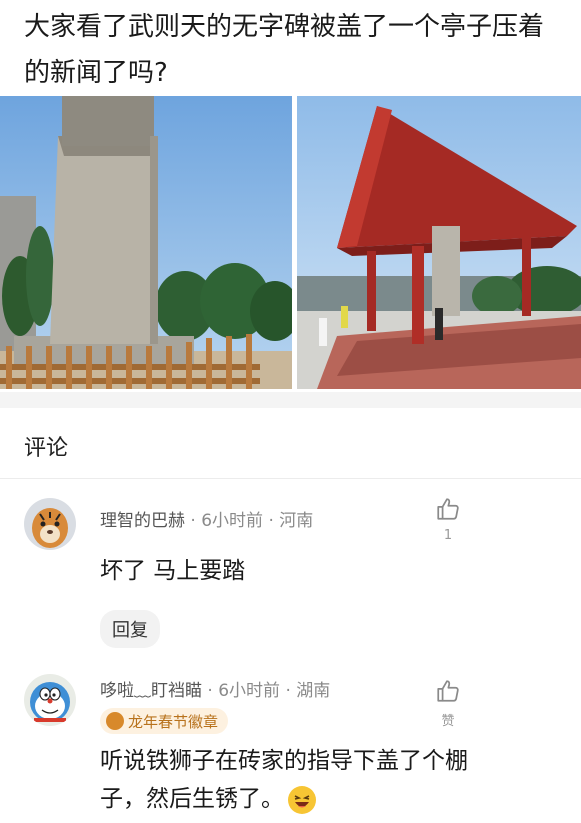 The image size is (581, 823). What do you see at coordinates (302, 799) in the screenshot?
I see `laughing-emoji-icon` at bounding box center [302, 799].